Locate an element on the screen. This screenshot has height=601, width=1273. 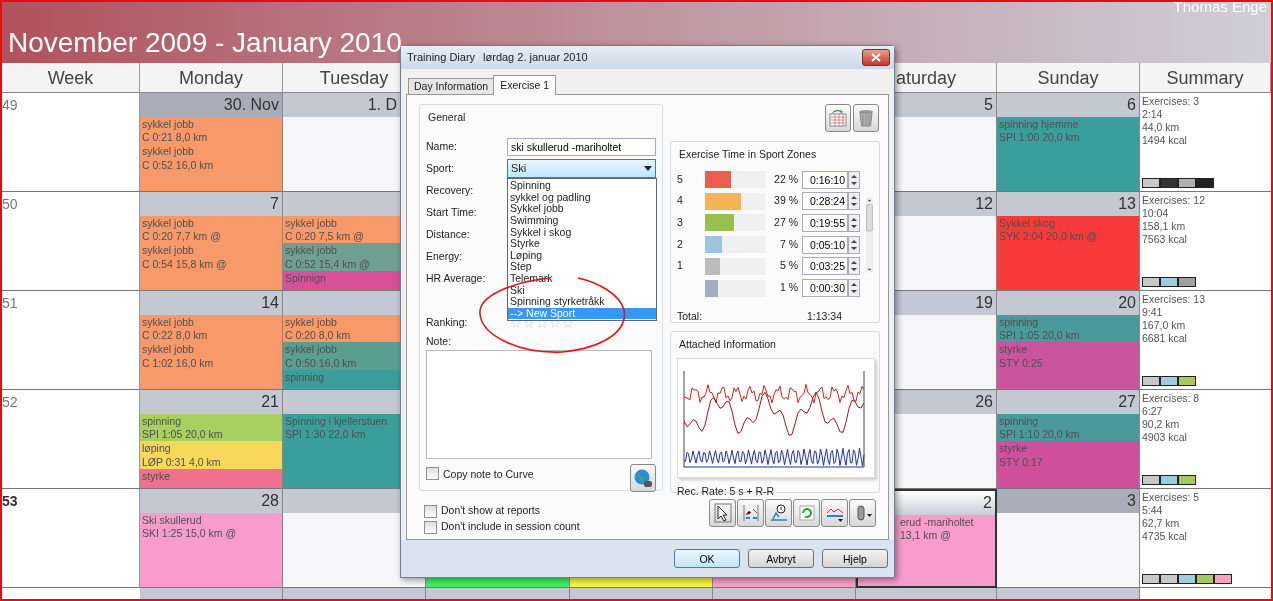
week-number: 49 is located at coordinates (10, 105).